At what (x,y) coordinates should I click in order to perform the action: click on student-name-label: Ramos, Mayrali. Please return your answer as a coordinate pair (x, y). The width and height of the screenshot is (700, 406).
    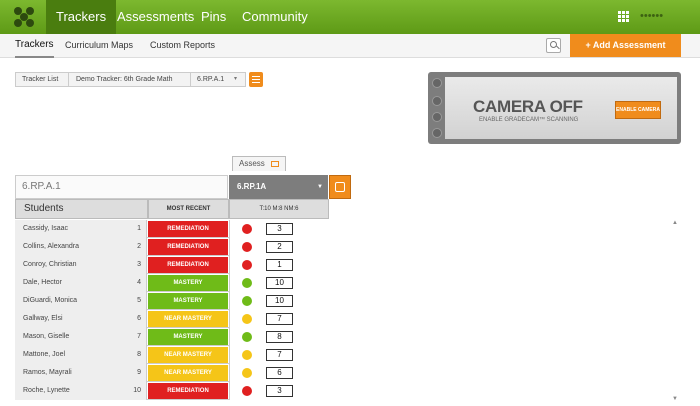
    Looking at the image, I should click on (47, 372).